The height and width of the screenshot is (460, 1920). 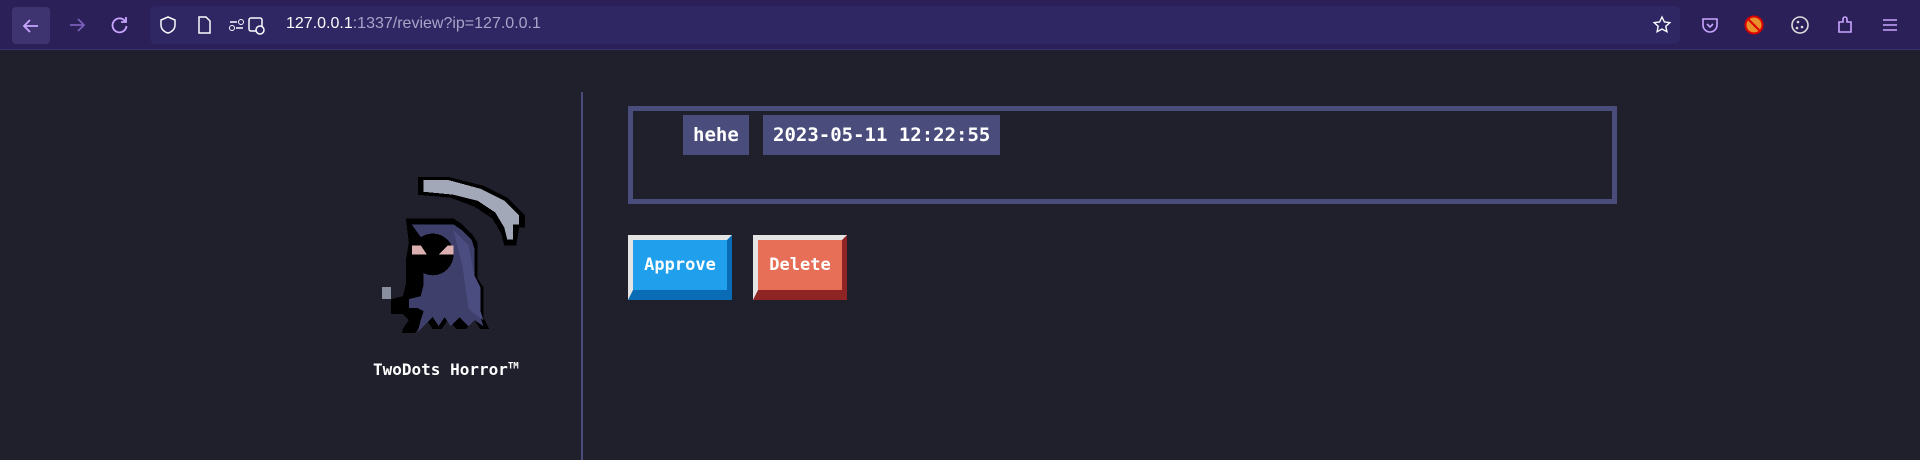 What do you see at coordinates (716, 135) in the screenshot?
I see `review-author: hehe` at bounding box center [716, 135].